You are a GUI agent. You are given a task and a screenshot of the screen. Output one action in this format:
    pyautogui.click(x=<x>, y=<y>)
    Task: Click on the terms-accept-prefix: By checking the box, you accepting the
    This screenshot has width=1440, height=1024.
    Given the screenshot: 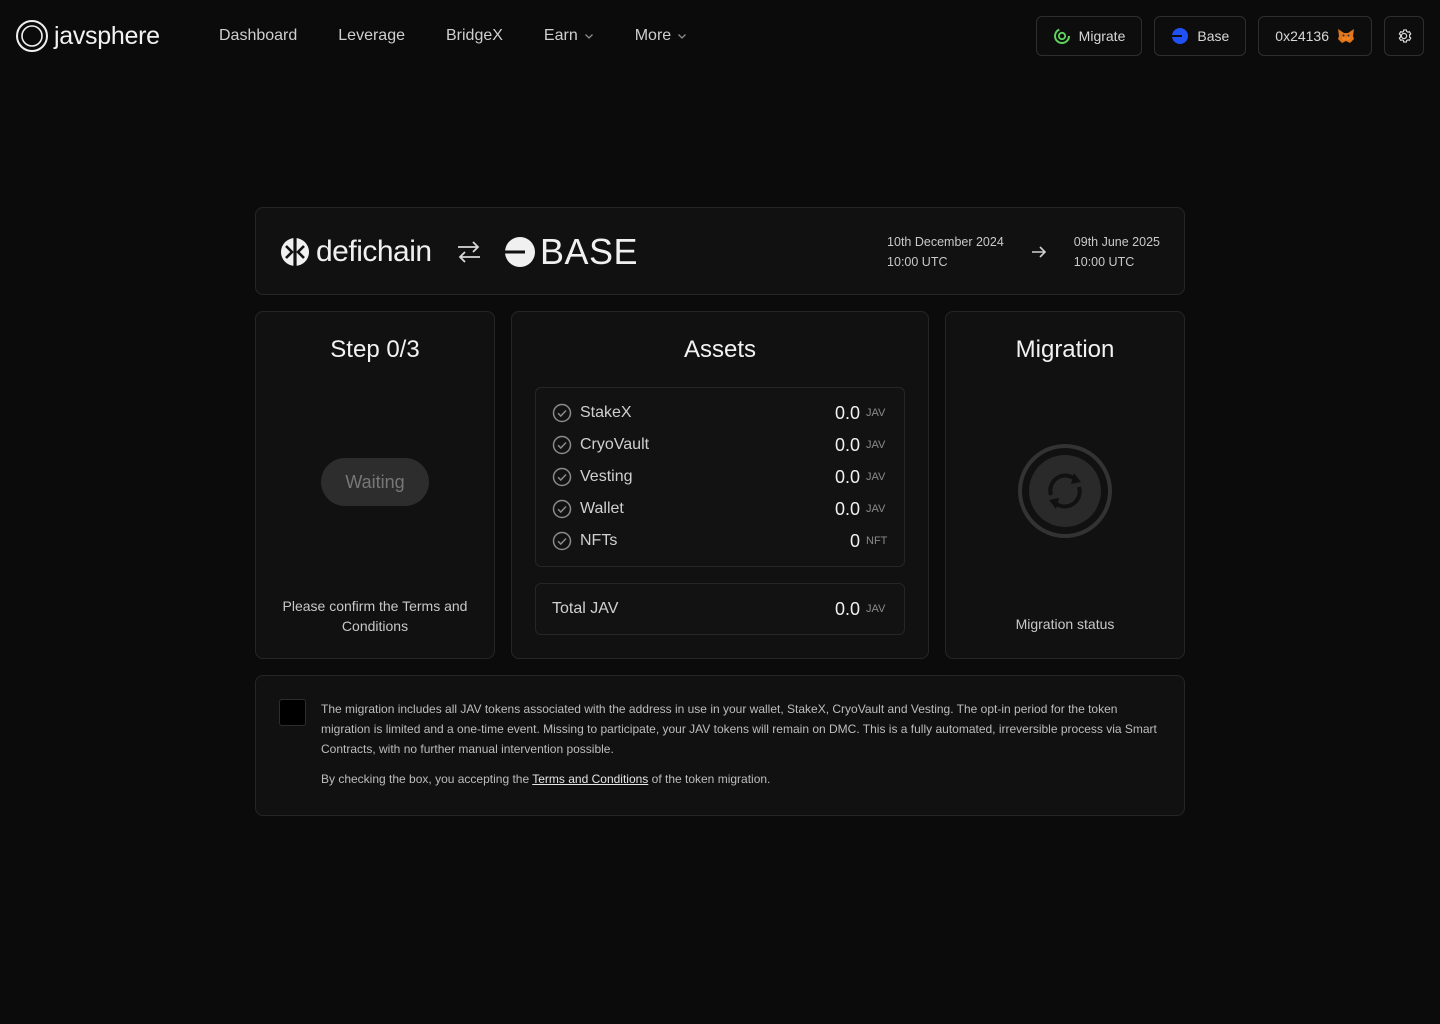 What is the action you would take?
    pyautogui.click(x=427, y=779)
    